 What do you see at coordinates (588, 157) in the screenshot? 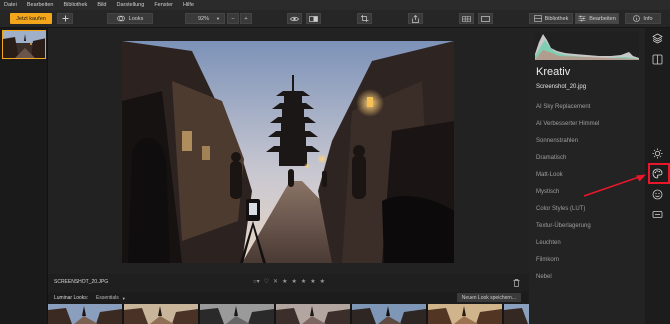
I see `filter-dramatic: Dramatisch` at bounding box center [588, 157].